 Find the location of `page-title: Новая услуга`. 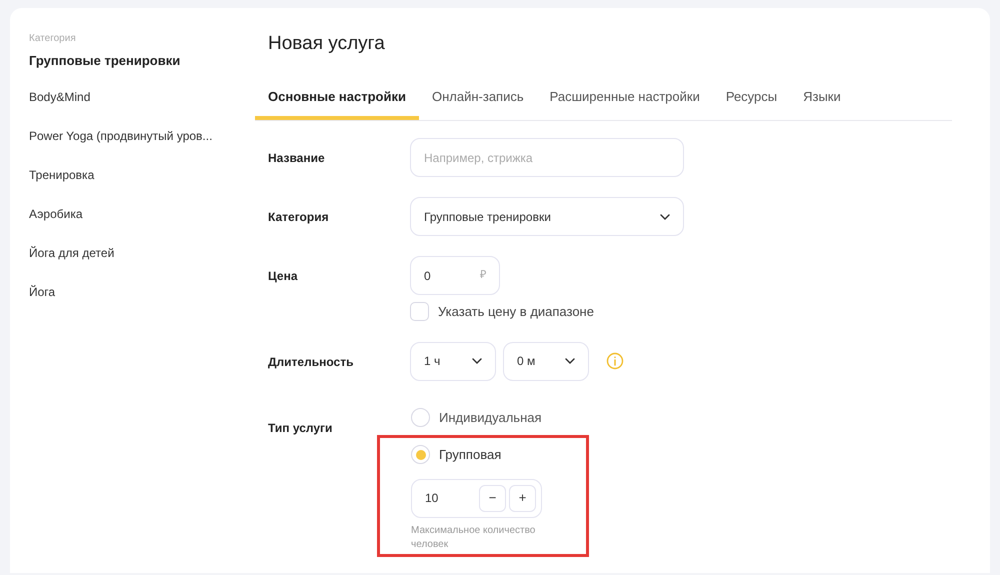

page-title: Новая услуга is located at coordinates (327, 44).